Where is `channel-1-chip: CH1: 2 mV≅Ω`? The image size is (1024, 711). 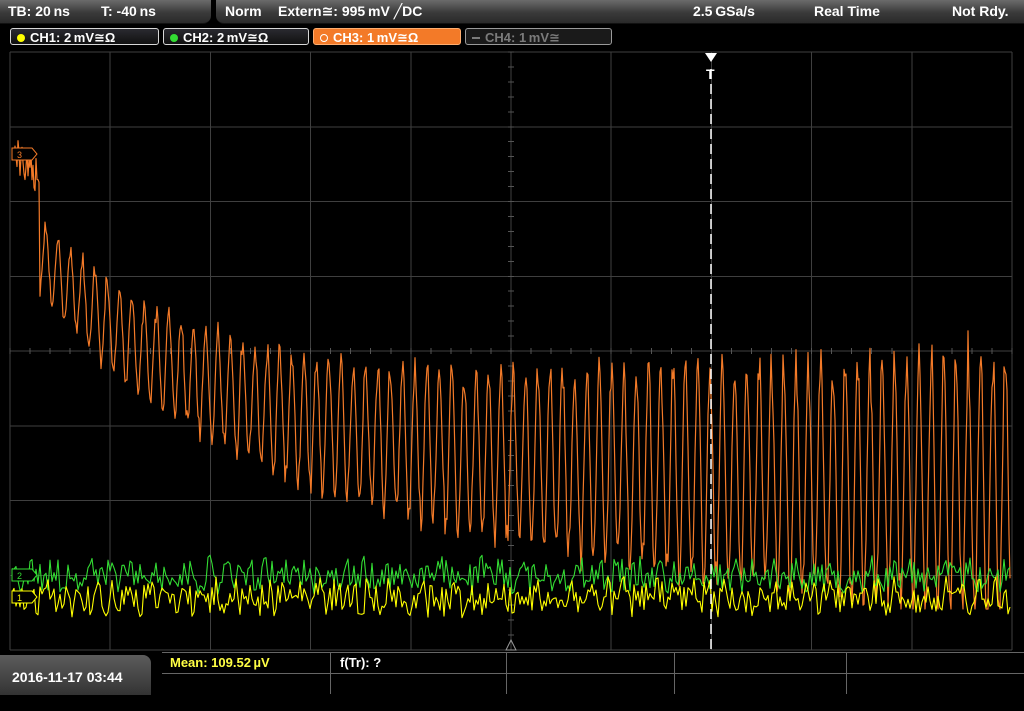
channel-1-chip: CH1: 2 mV≅Ω is located at coordinates (84, 36).